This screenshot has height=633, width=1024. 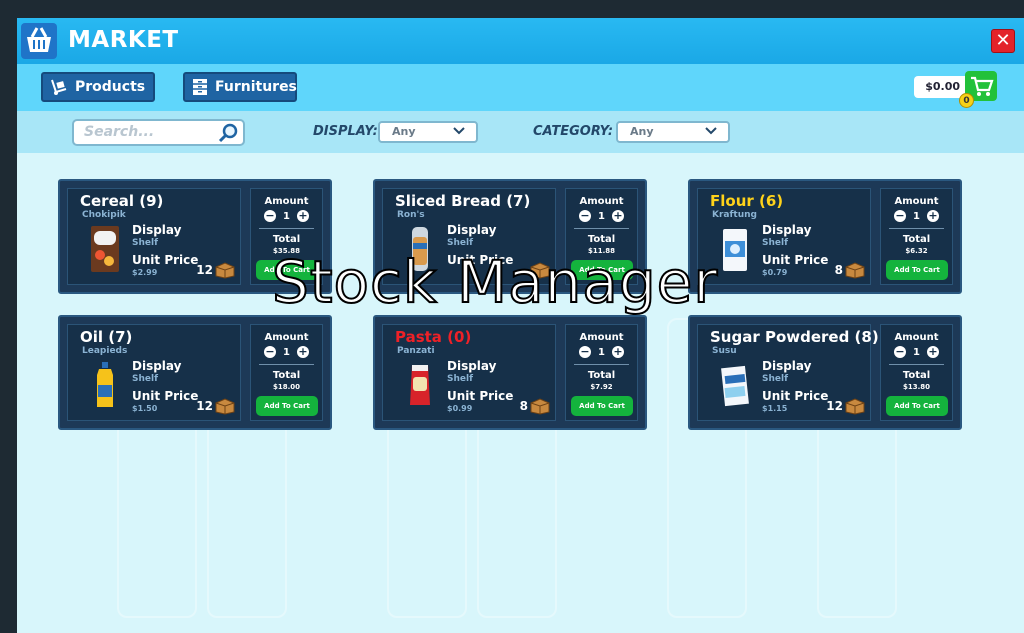 What do you see at coordinates (39, 41) in the screenshot?
I see `basket-icon` at bounding box center [39, 41].